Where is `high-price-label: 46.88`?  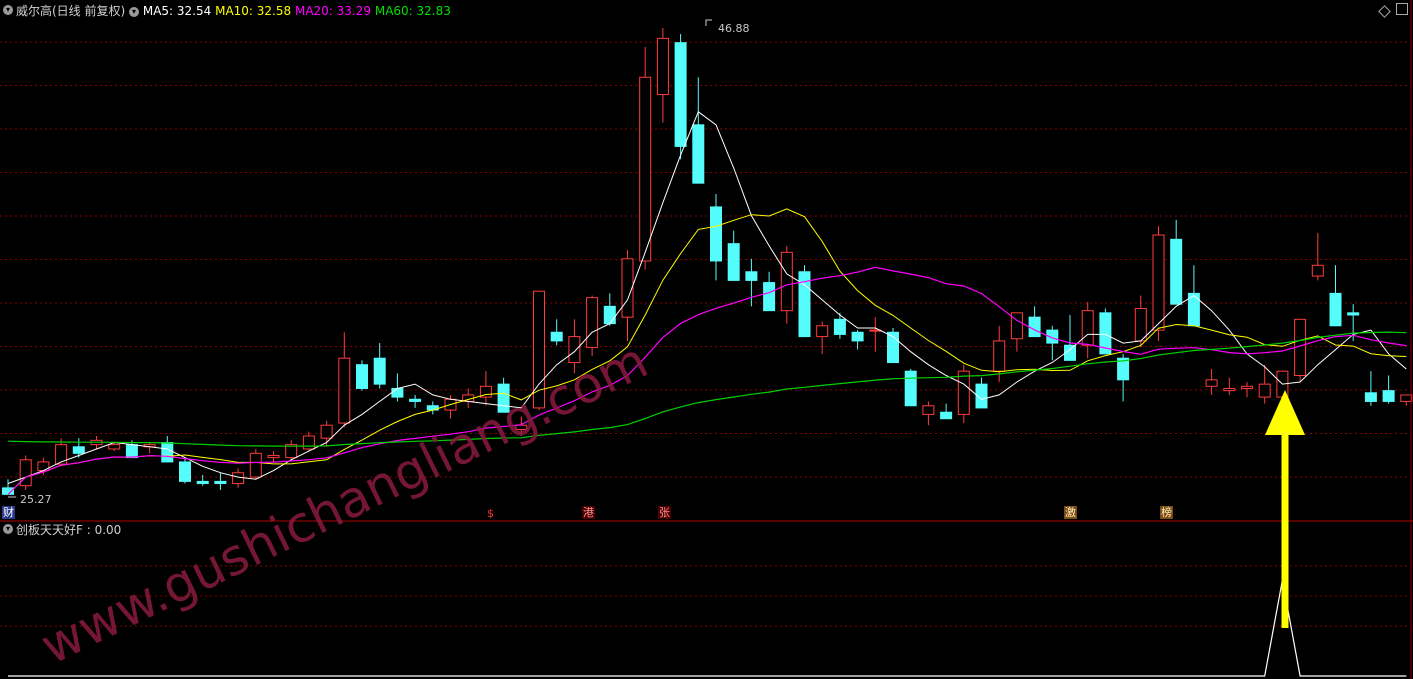 high-price-label: 46.88 is located at coordinates (734, 28).